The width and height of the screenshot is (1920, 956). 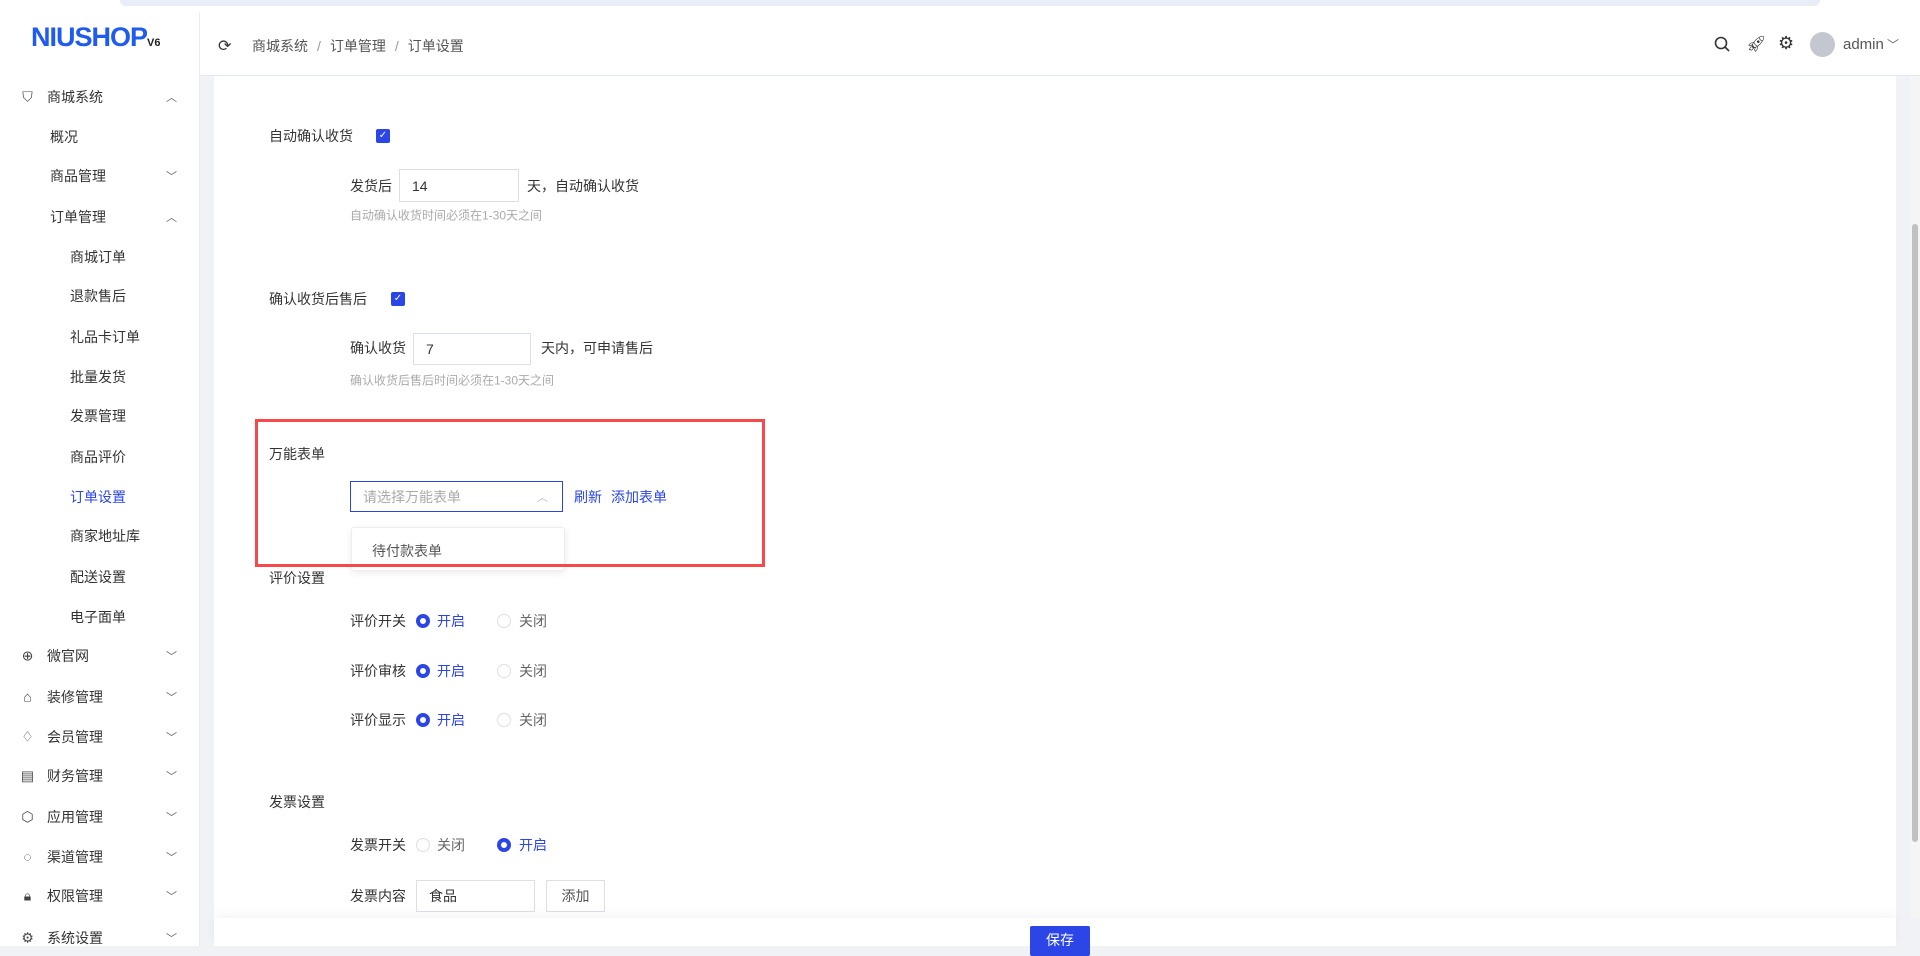 What do you see at coordinates (575, 896) in the screenshot?
I see `invoice-add-button: 添加` at bounding box center [575, 896].